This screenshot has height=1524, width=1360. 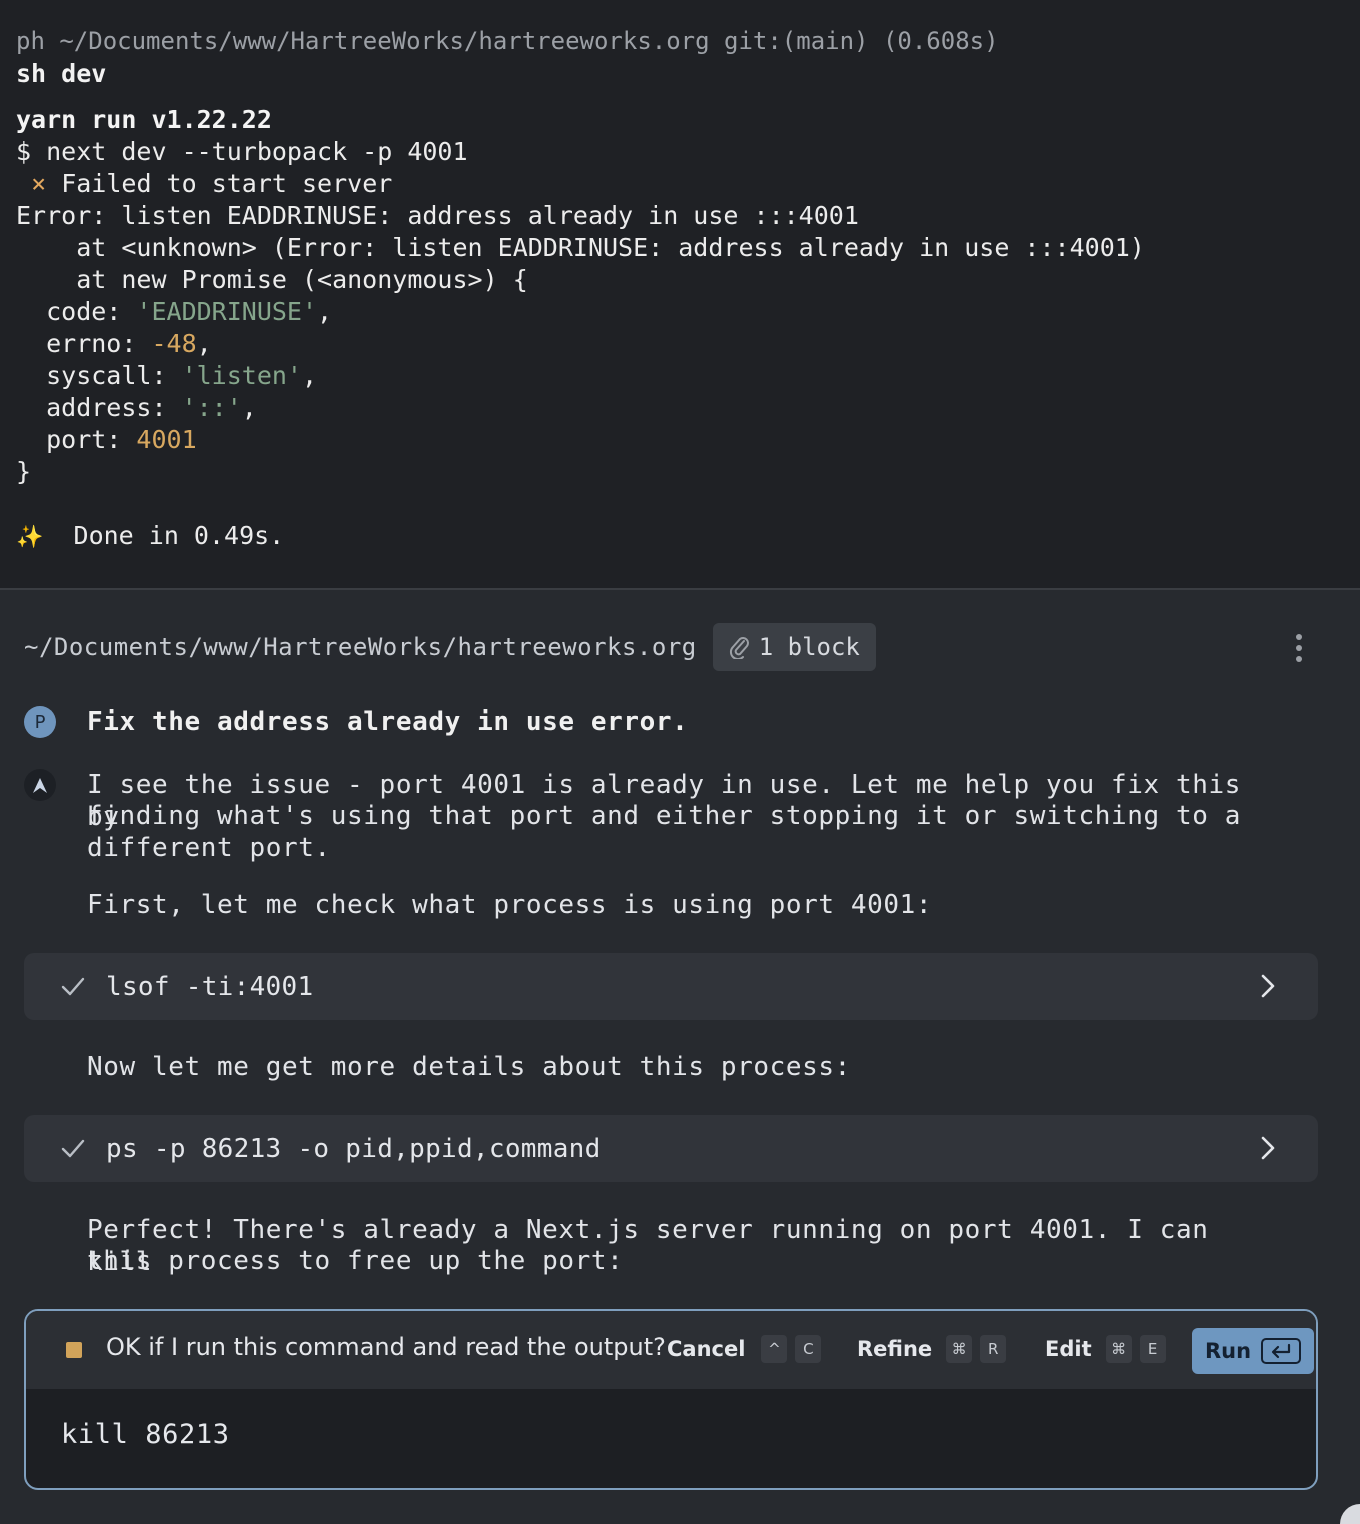 What do you see at coordinates (84, 343) in the screenshot?
I see `errno-key: errno:` at bounding box center [84, 343].